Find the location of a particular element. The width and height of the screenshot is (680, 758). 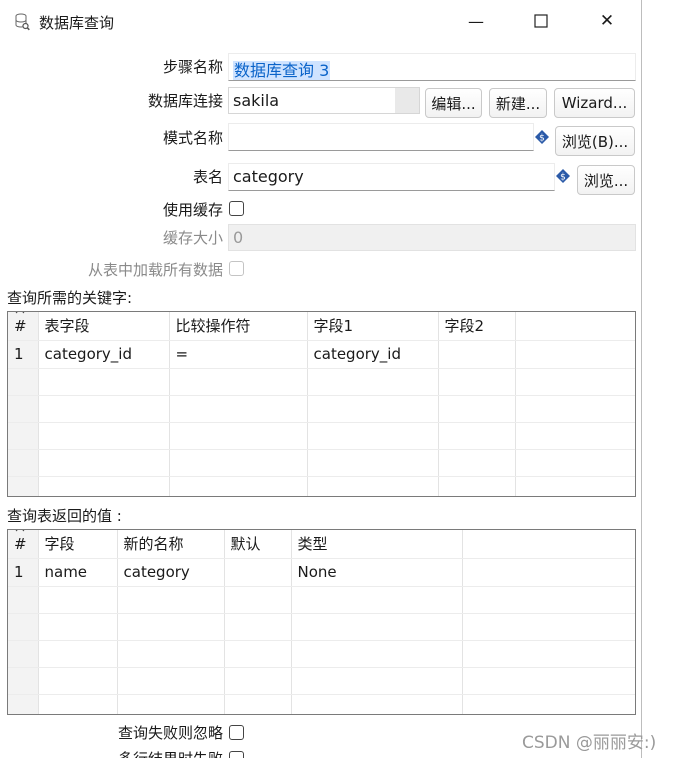

column-header: 比较操作符 is located at coordinates (238, 326).